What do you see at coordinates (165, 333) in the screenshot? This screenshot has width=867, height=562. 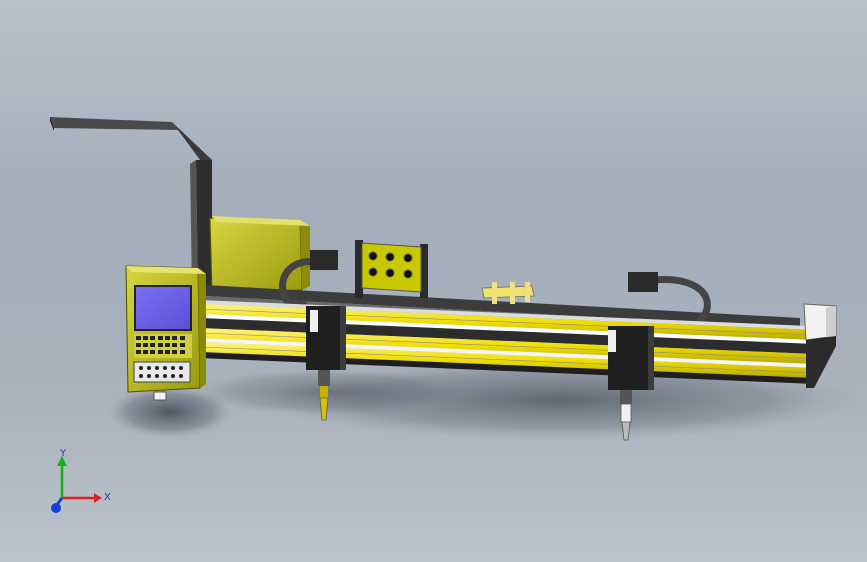 I see `operator-console` at bounding box center [165, 333].